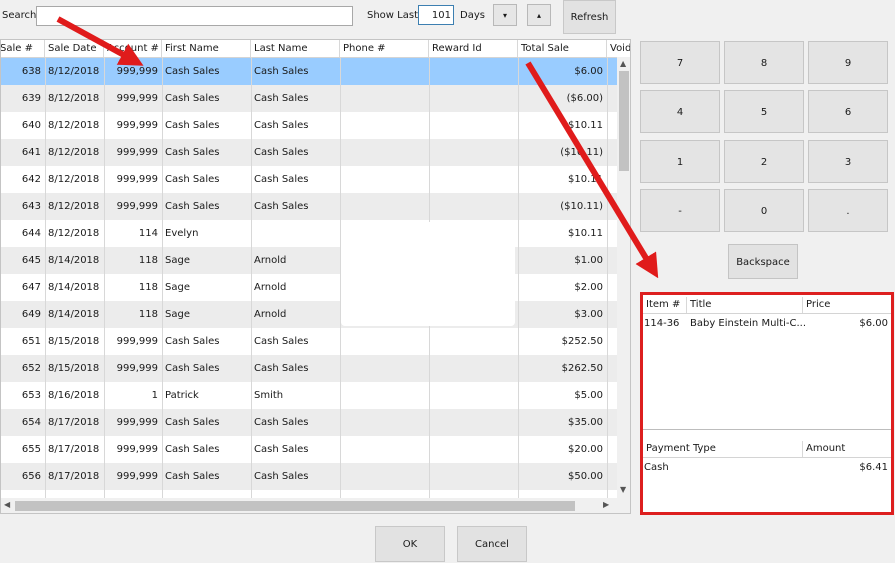 The height and width of the screenshot is (563, 895). Describe the element at coordinates (295, 233) in the screenshot. I see `cell-last-name` at that location.